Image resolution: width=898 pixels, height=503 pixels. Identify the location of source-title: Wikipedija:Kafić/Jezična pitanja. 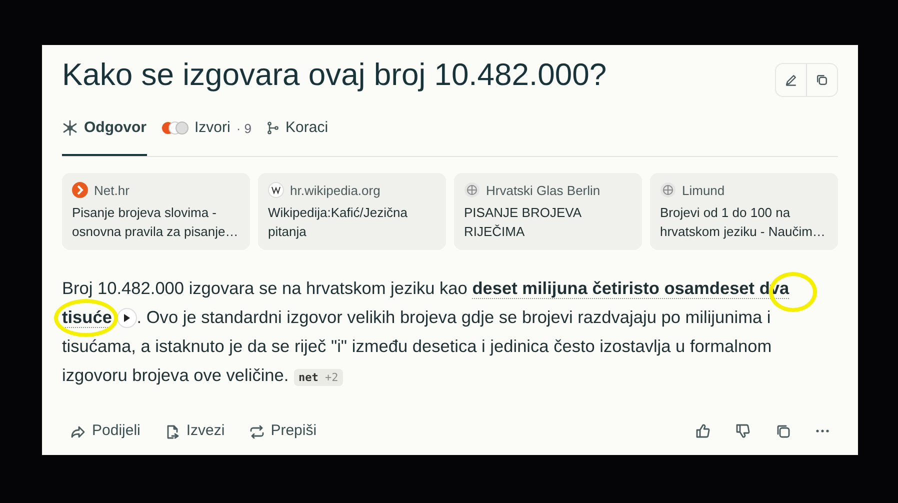
(338, 222).